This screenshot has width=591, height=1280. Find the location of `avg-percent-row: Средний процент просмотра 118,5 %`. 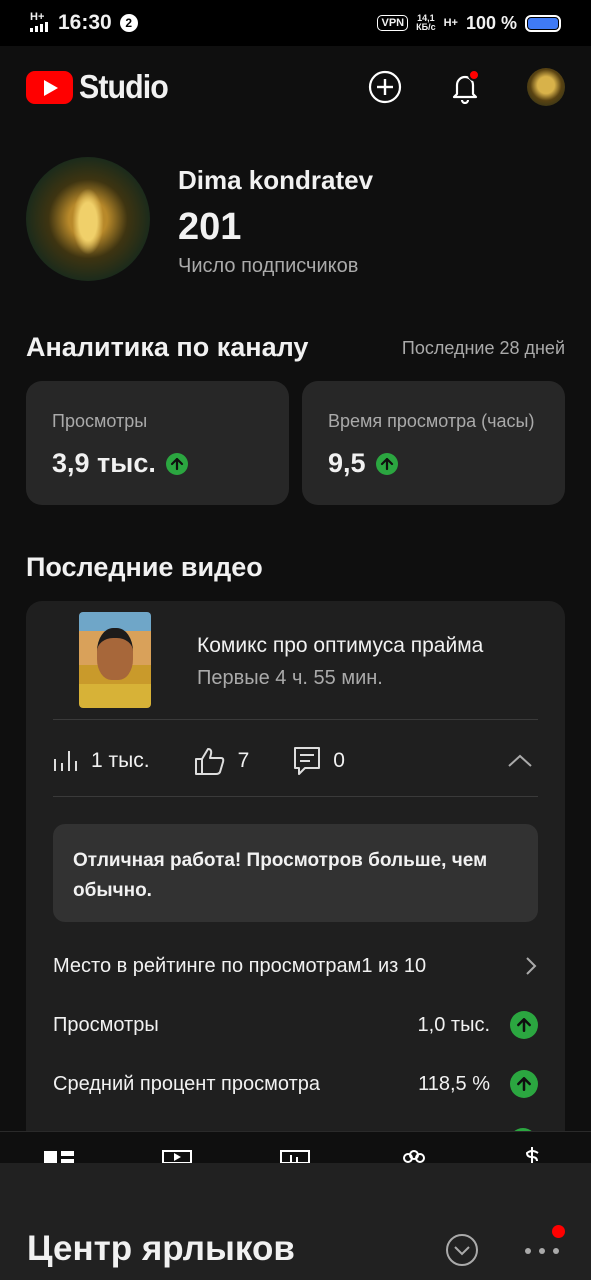

avg-percent-row: Средний процент просмотра 118,5 % is located at coordinates (295, 1084).